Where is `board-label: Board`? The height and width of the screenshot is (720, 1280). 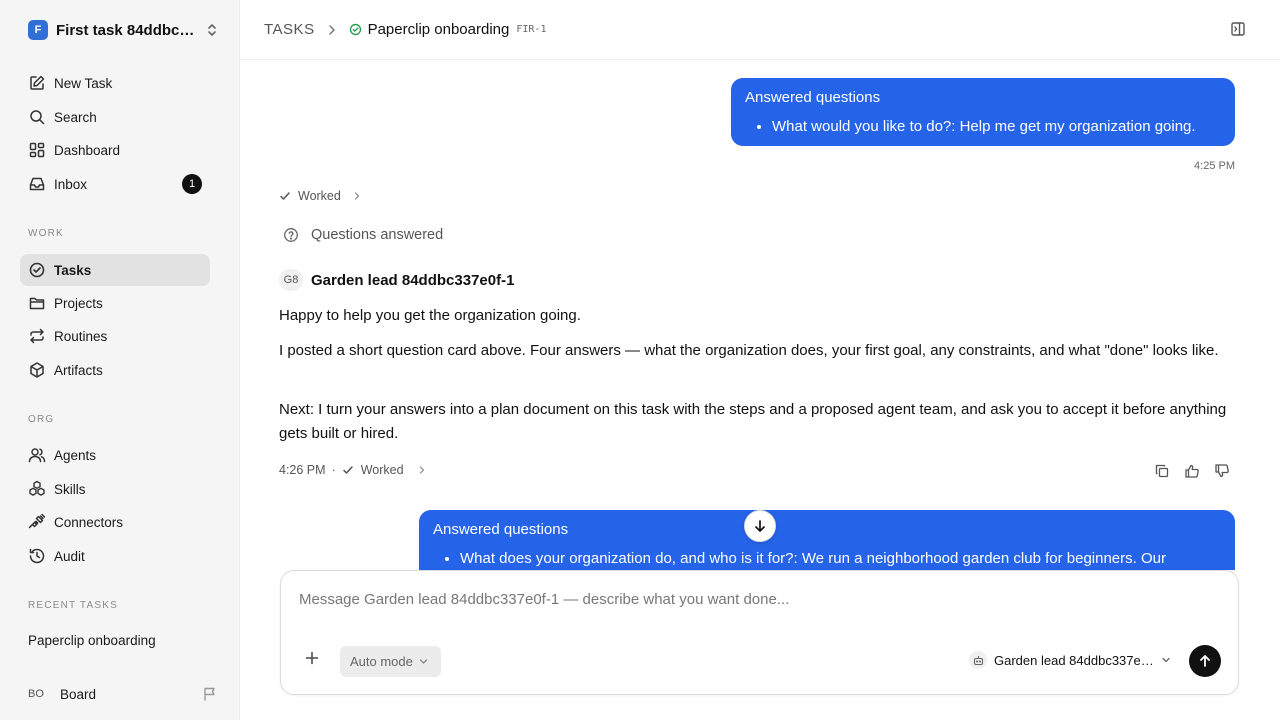 board-label: Board is located at coordinates (78, 694).